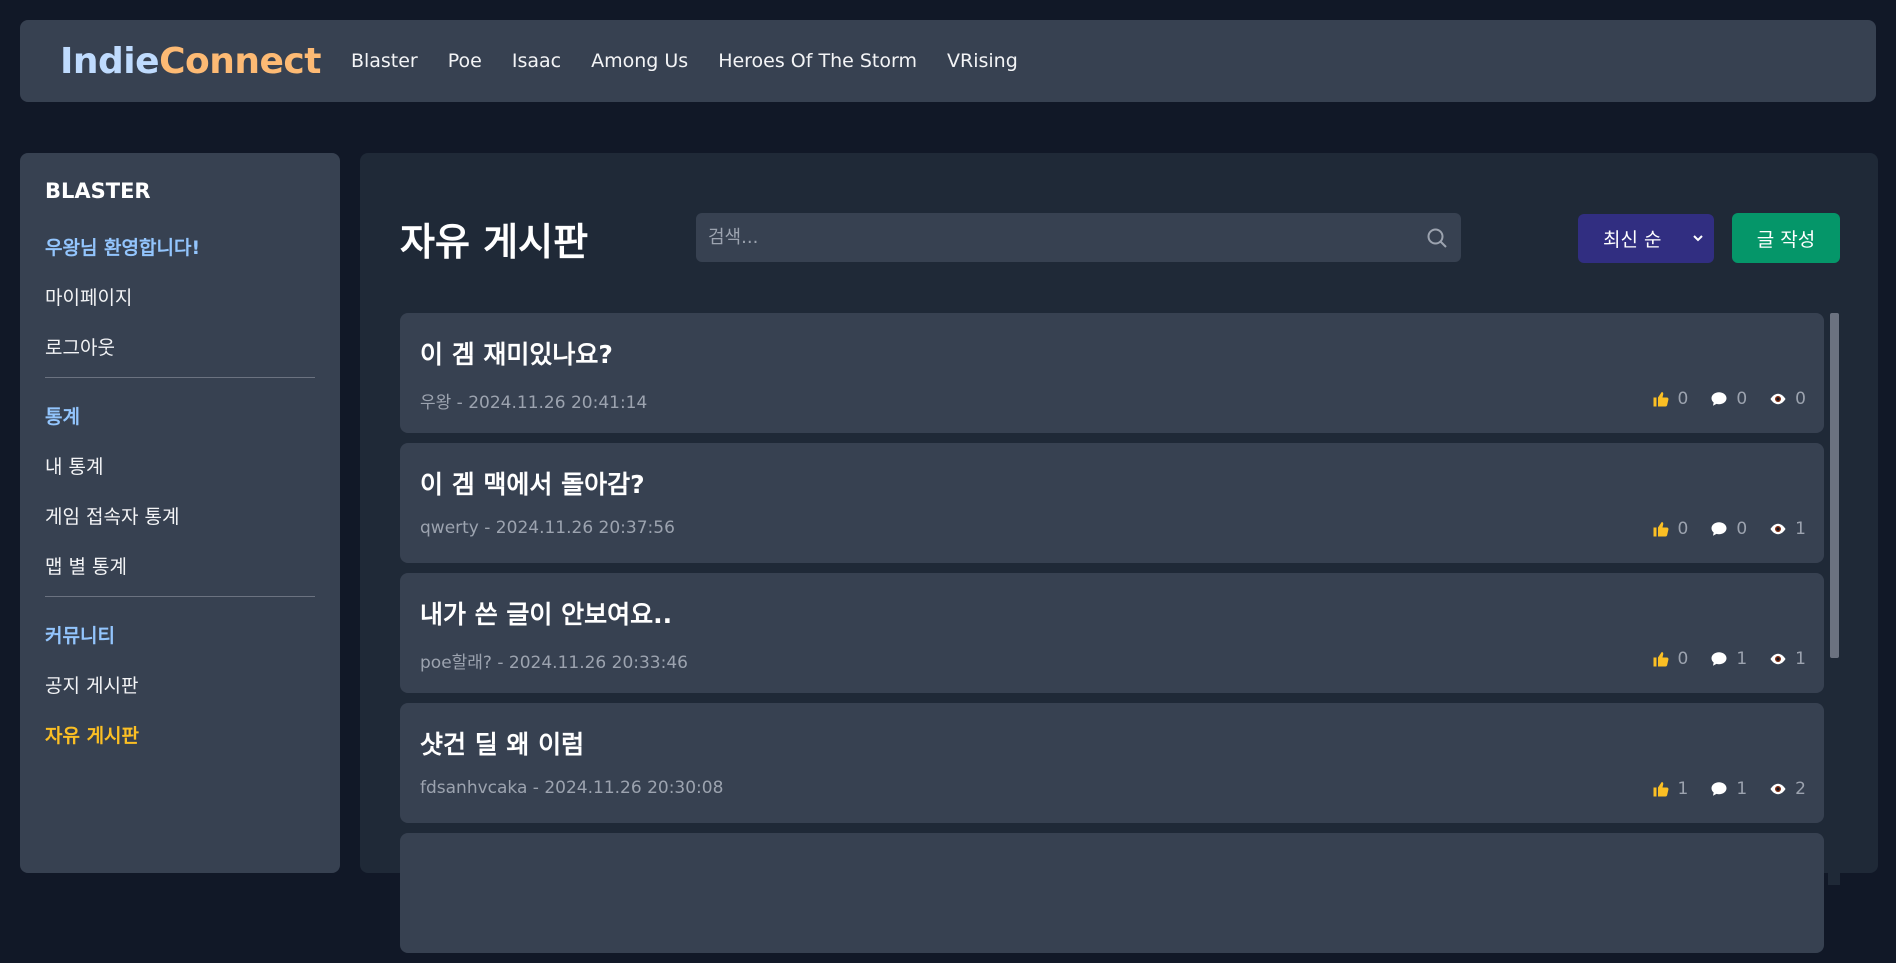  I want to click on post-title: 이 겜 재미있나요?, so click(516, 354).